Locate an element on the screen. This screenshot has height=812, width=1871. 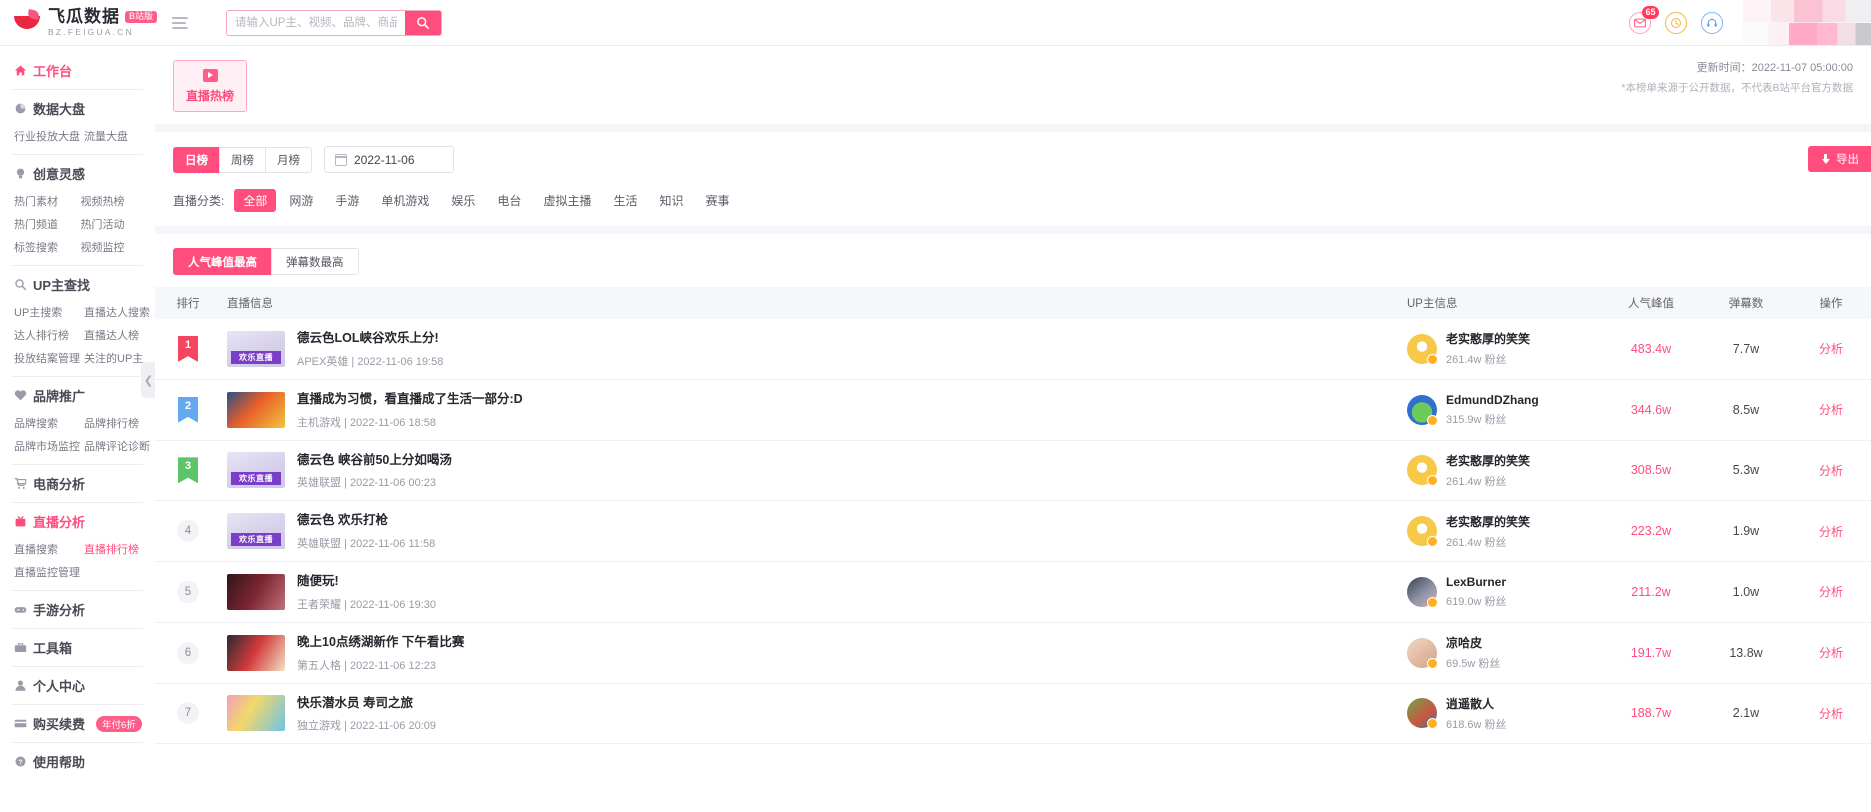
tab-live-hot-rank: 直播热榜 is located at coordinates (210, 86).